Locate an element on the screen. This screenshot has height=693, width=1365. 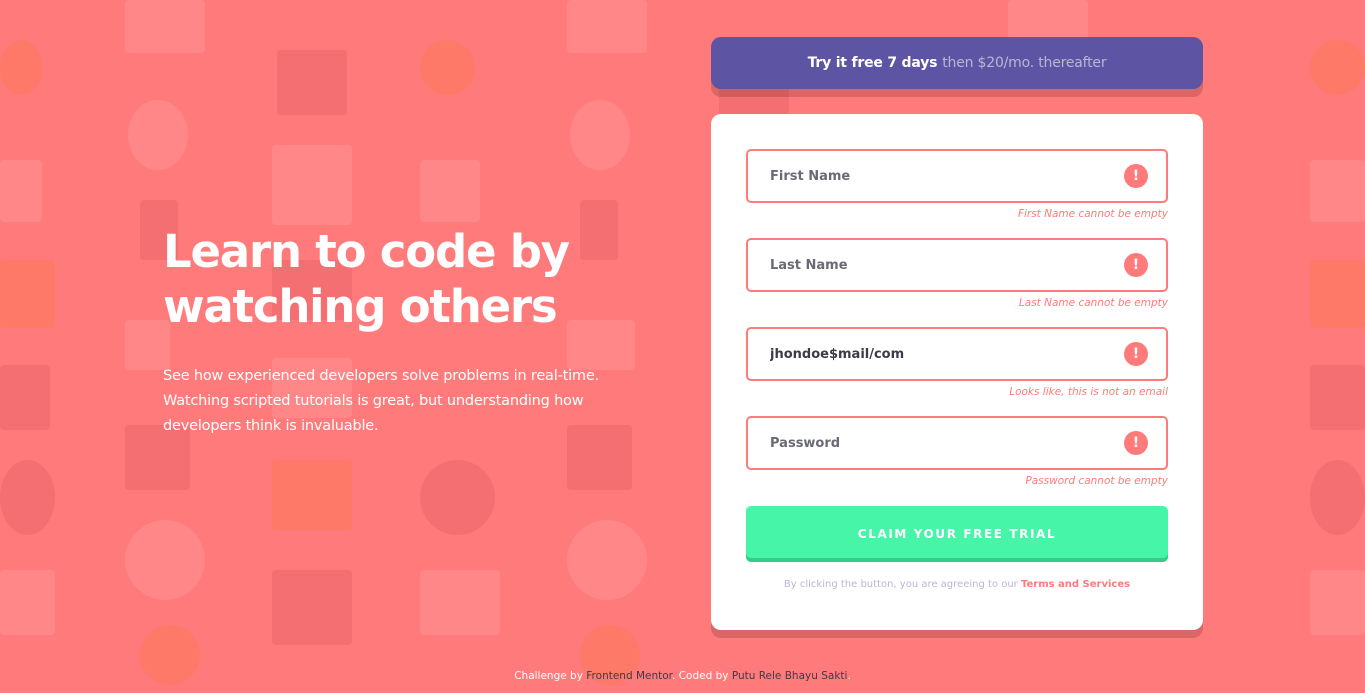
challenge-prefix: Challenge by is located at coordinates (548, 676).